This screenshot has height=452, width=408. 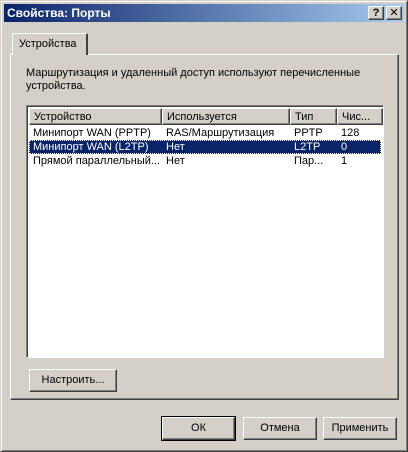 I want to click on cell-count: 0, so click(x=344, y=147).